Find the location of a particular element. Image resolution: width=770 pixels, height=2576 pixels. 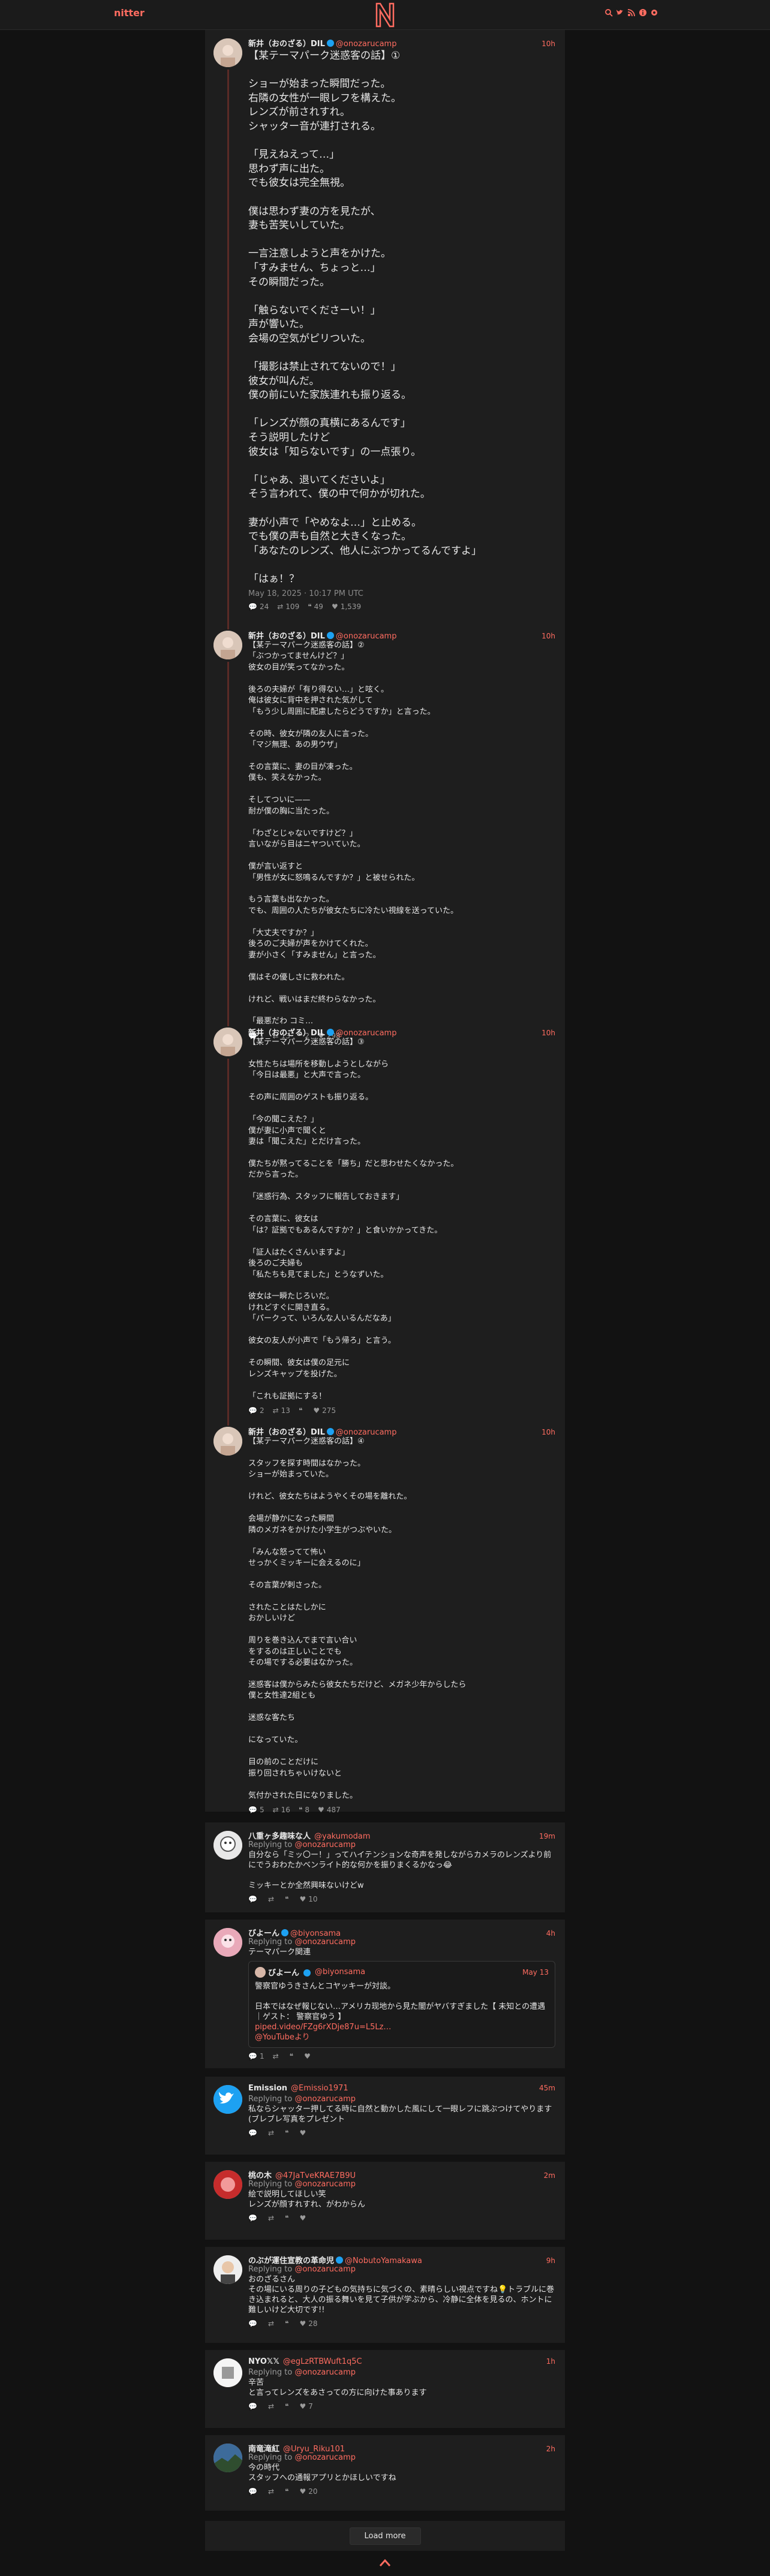

username: @yakumodam is located at coordinates (342, 1837).